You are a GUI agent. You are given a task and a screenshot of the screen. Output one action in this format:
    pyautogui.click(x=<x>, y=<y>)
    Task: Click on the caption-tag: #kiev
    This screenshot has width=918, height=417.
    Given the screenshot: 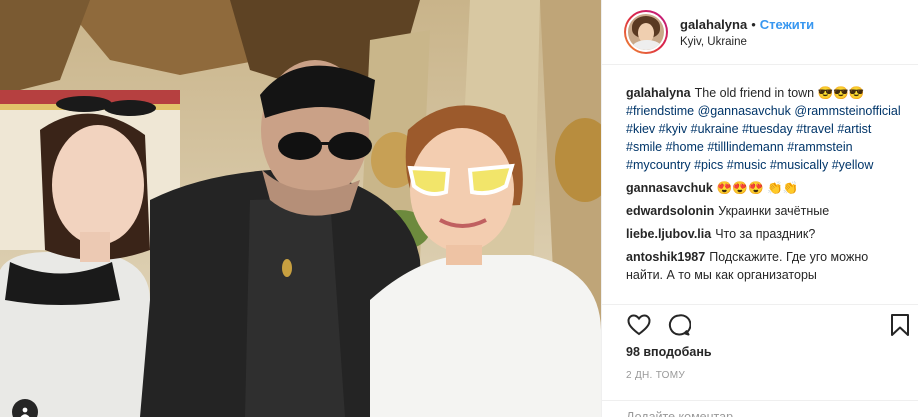 What is the action you would take?
    pyautogui.click(x=640, y=129)
    